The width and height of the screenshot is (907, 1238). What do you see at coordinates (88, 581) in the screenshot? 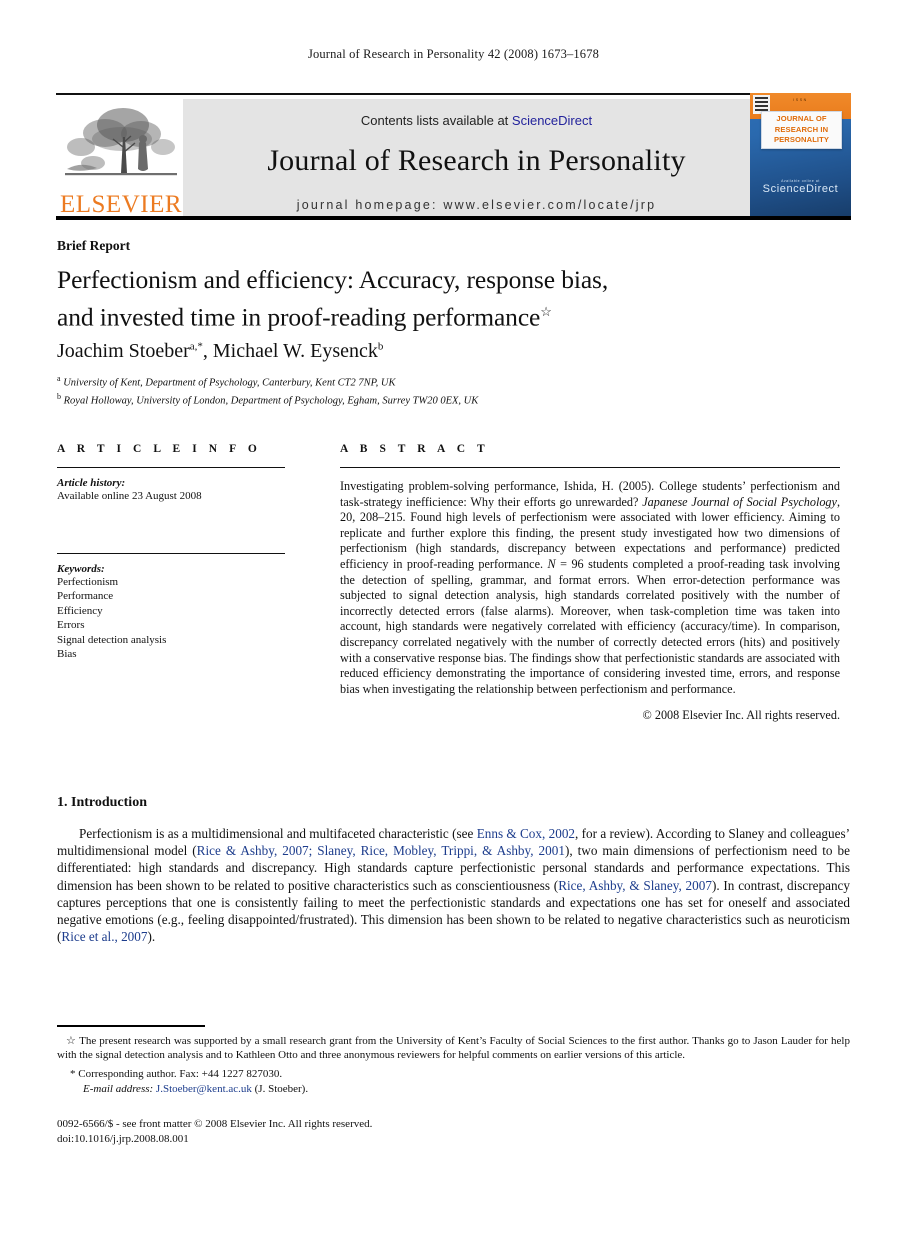
I see `keyword-item: Perfectionism` at bounding box center [88, 581].